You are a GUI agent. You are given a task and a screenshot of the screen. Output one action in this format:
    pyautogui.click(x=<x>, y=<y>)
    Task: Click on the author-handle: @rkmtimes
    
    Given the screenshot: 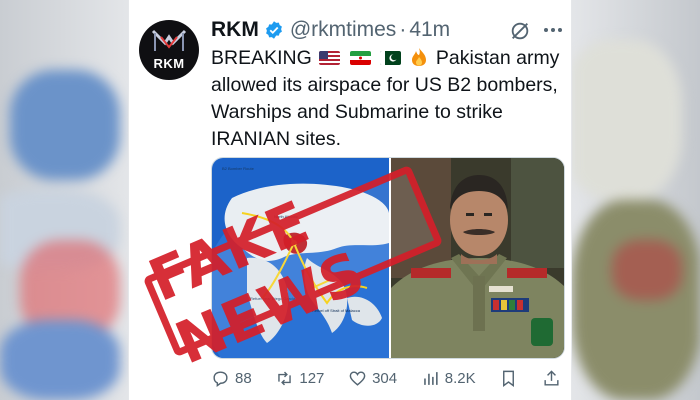 What is the action you would take?
    pyautogui.click(x=343, y=30)
    